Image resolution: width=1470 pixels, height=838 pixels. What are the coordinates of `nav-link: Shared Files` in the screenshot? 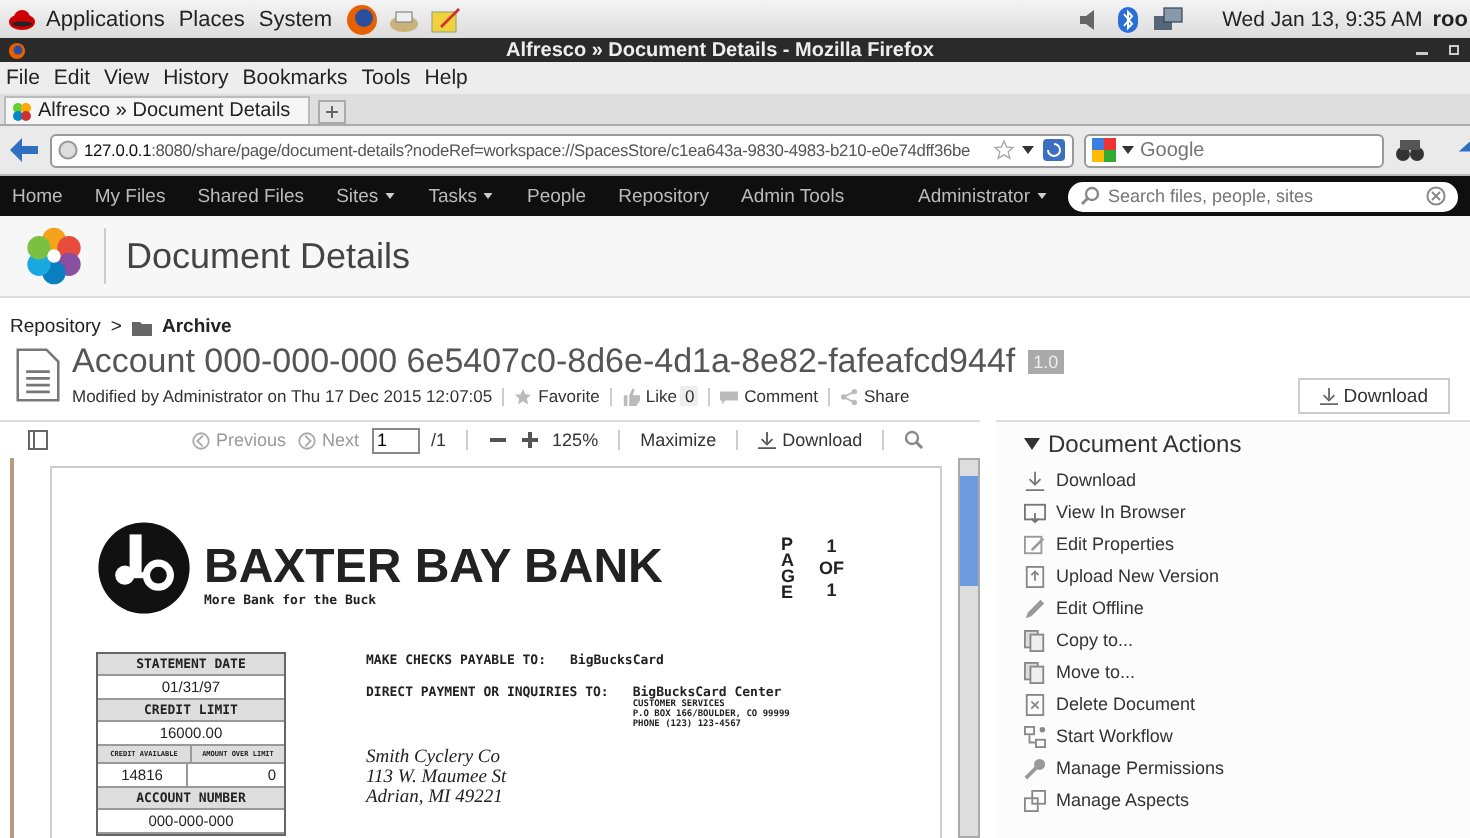 It's located at (251, 196).